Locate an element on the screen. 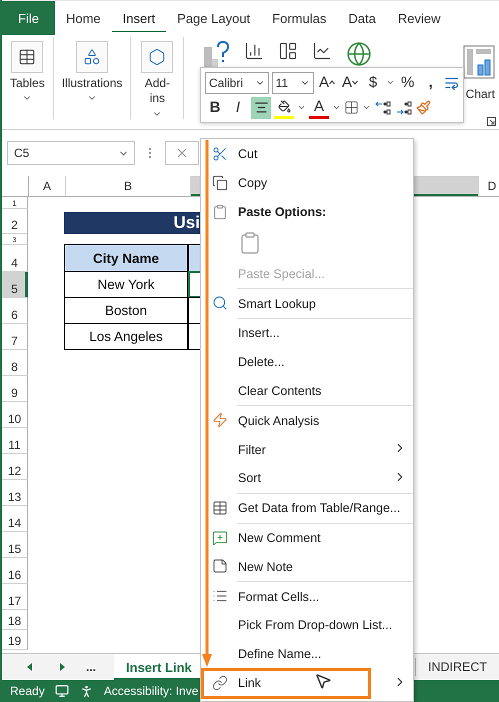 The height and width of the screenshot is (702, 499). group-label: Add-ins is located at coordinates (157, 91).